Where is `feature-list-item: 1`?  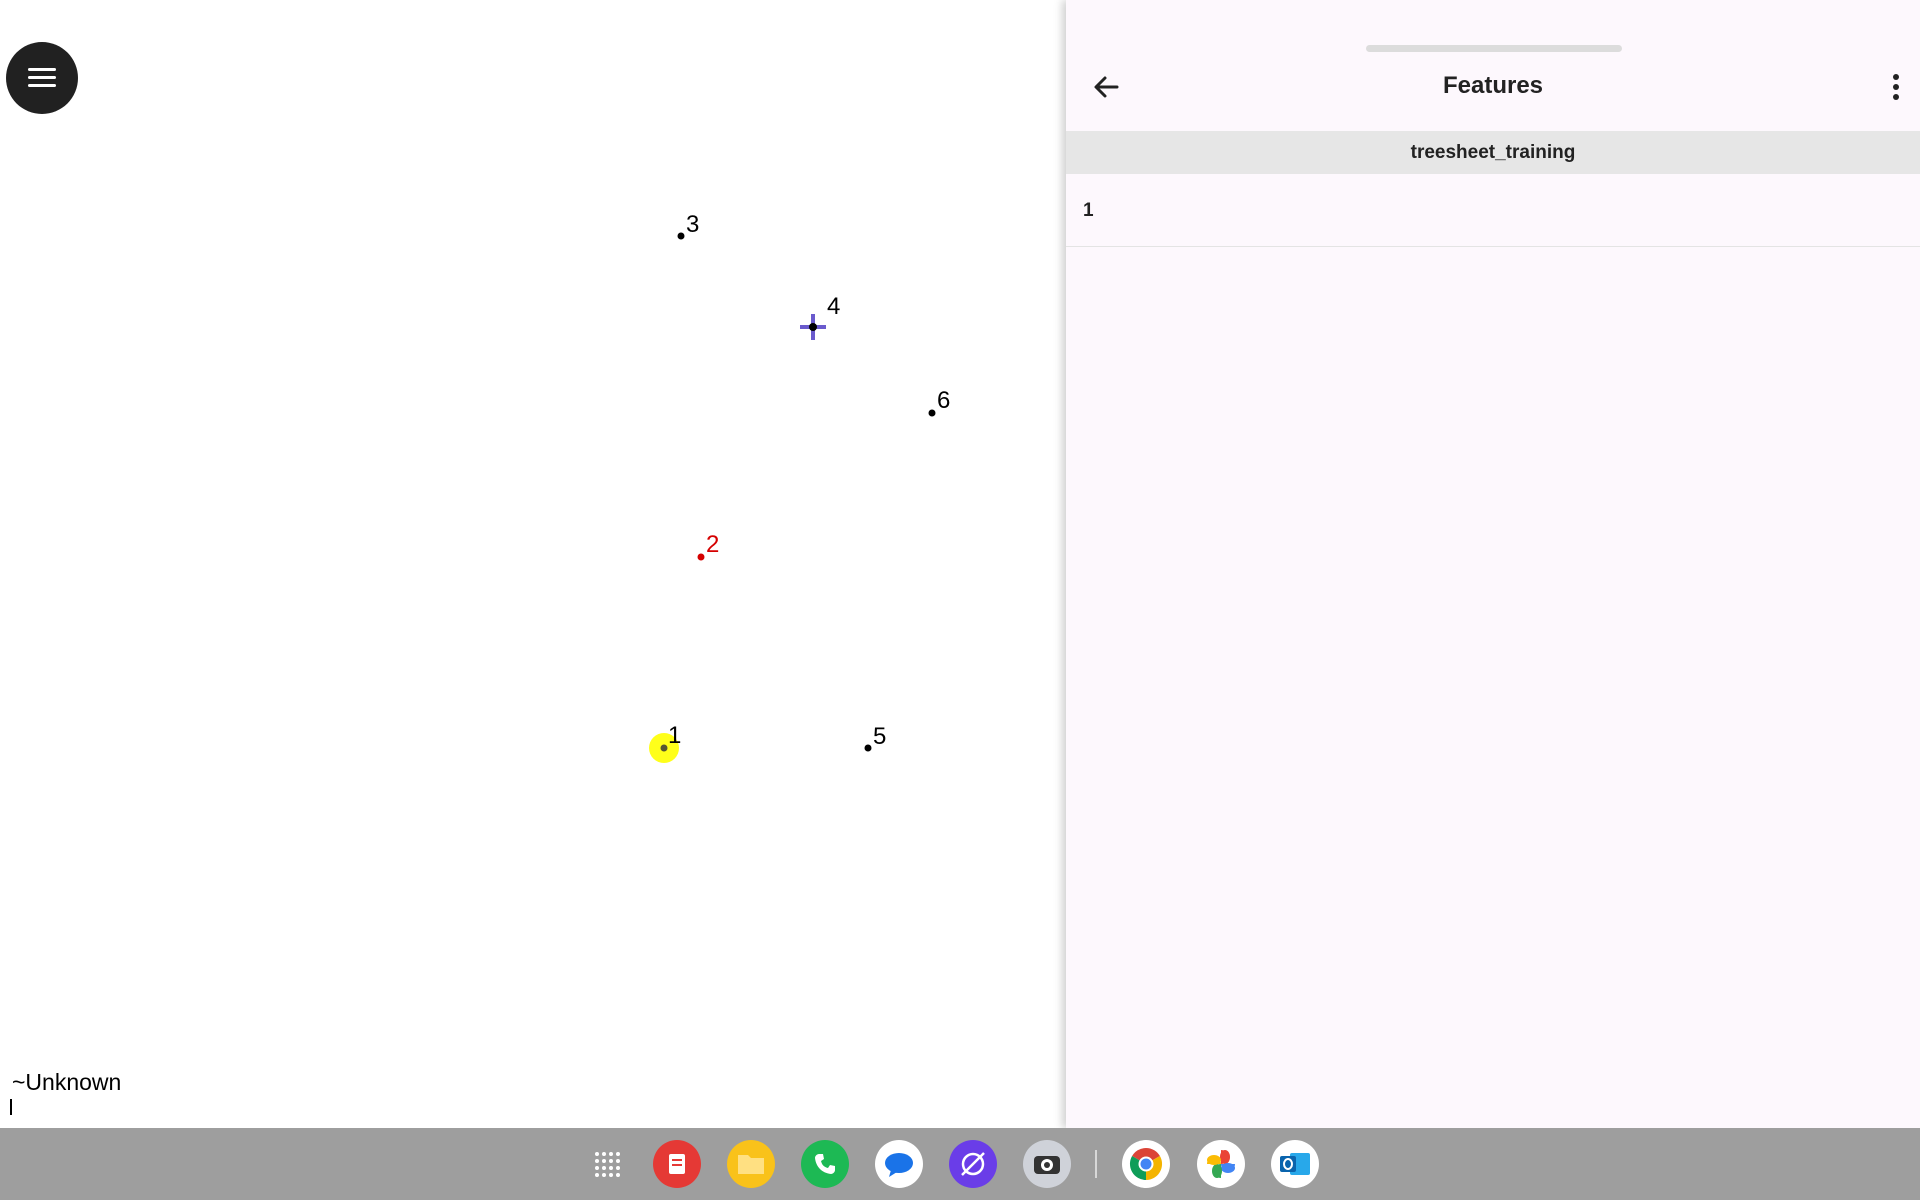 feature-list-item: 1 is located at coordinates (1493, 211).